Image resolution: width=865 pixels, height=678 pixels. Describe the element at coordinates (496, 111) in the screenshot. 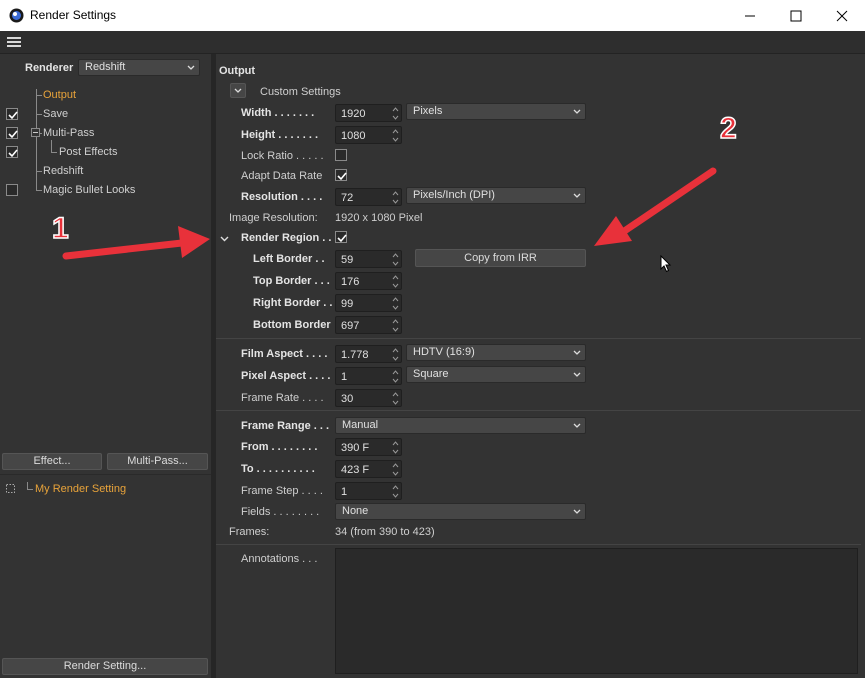

I see `width-unit-dropdown: Pixels` at that location.